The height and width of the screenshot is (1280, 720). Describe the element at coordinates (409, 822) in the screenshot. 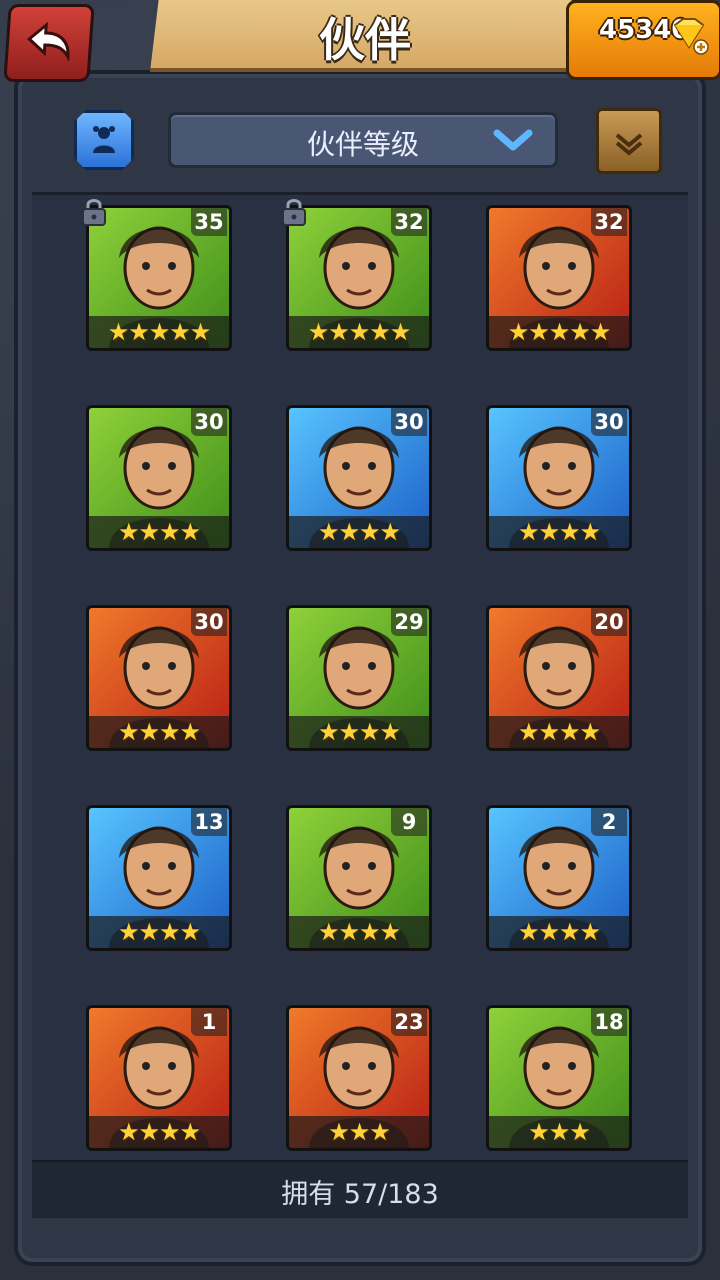

I see `companion-level: 9` at that location.